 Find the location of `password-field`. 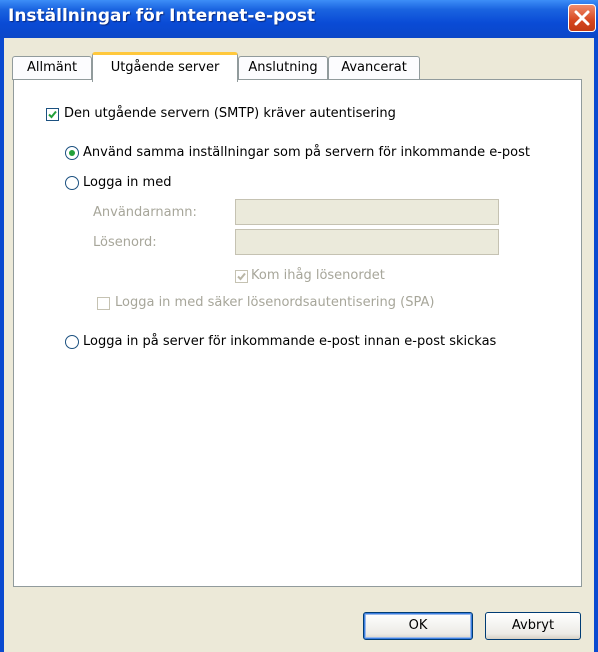

password-field is located at coordinates (367, 242).